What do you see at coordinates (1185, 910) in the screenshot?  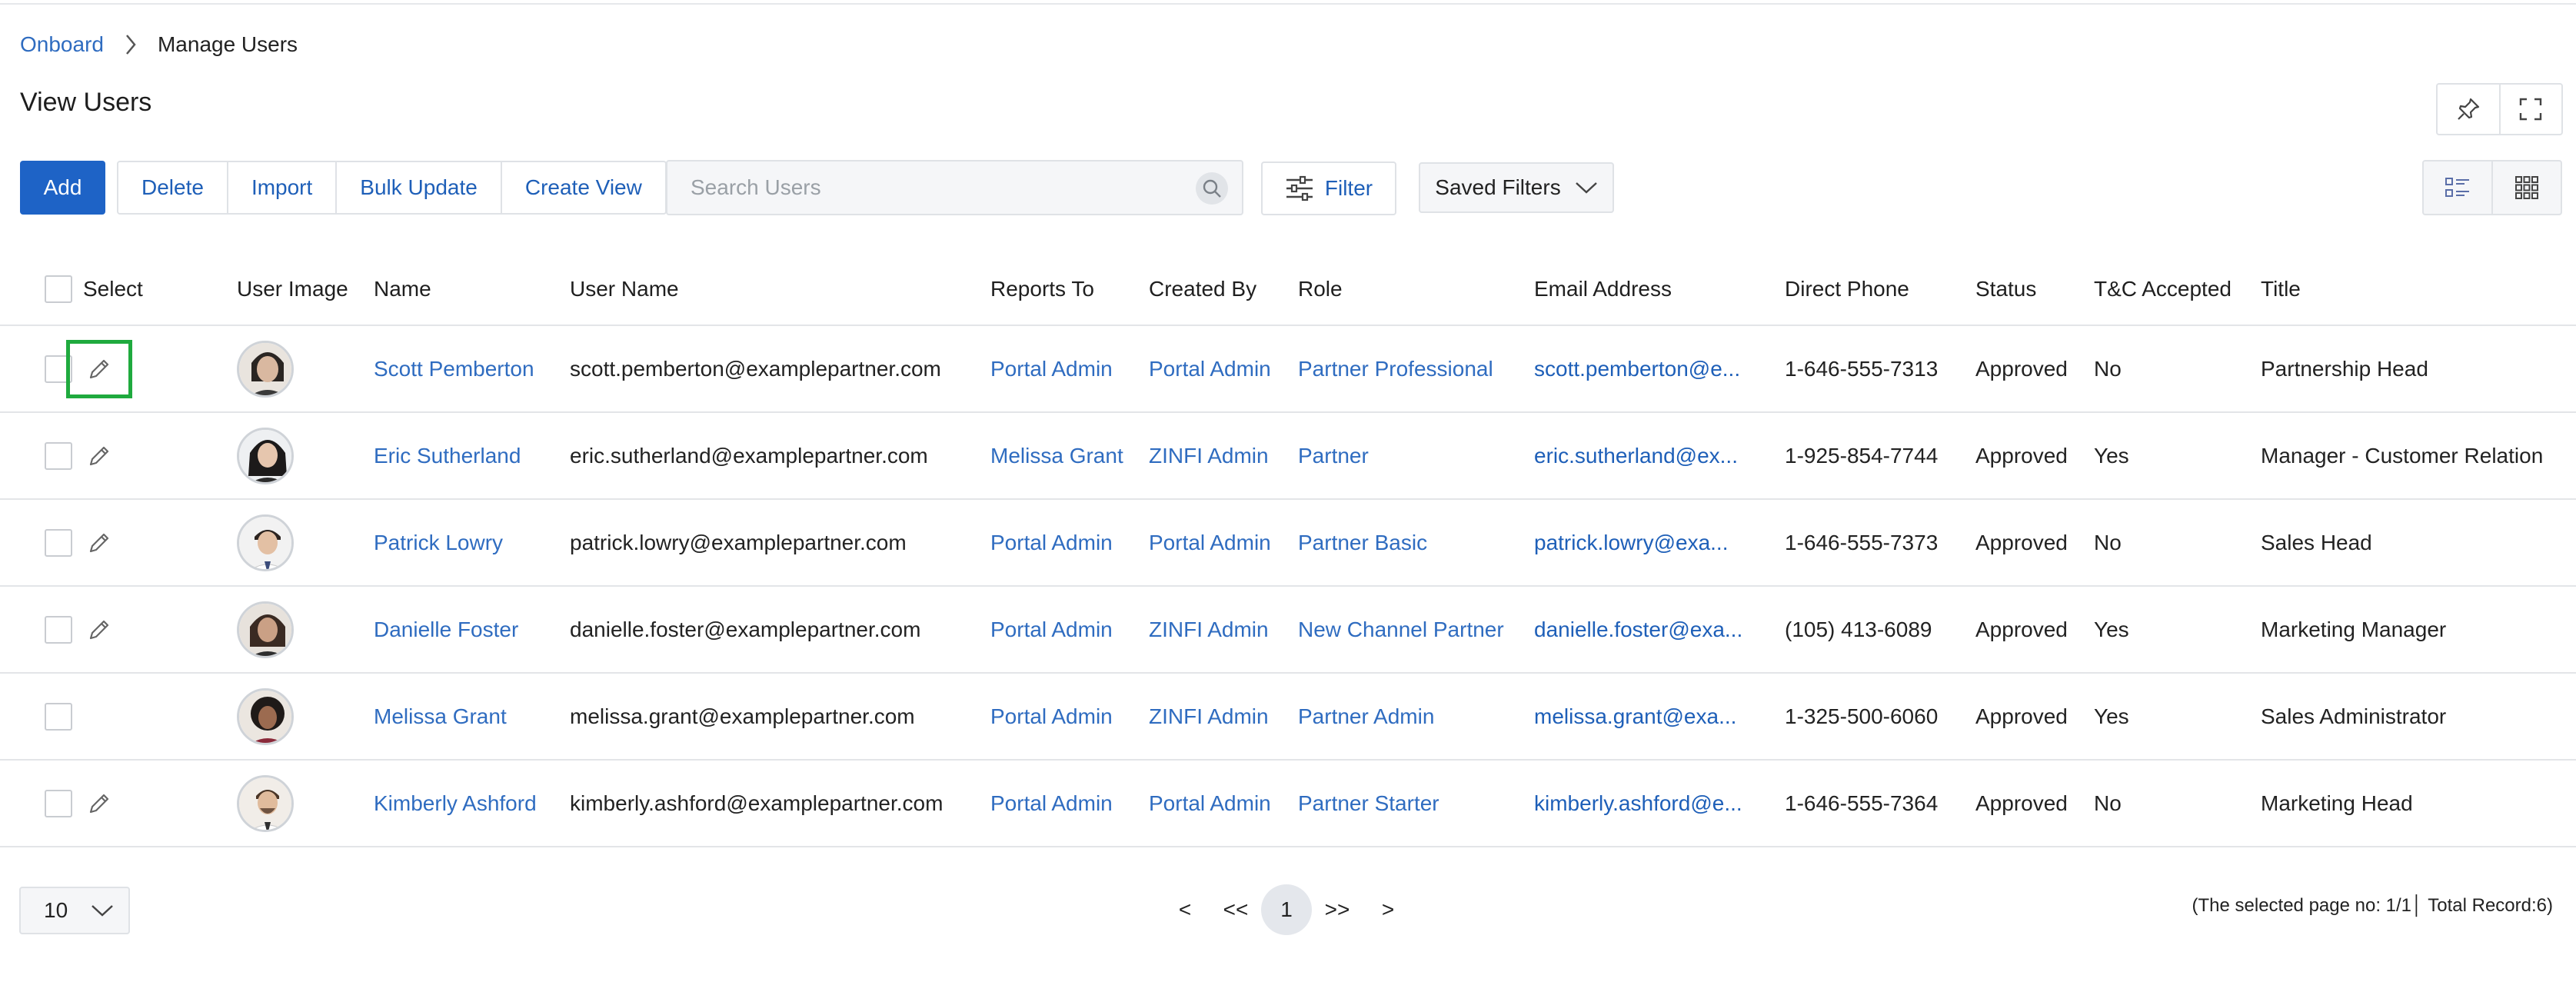 I see `prev-page-button: <` at bounding box center [1185, 910].